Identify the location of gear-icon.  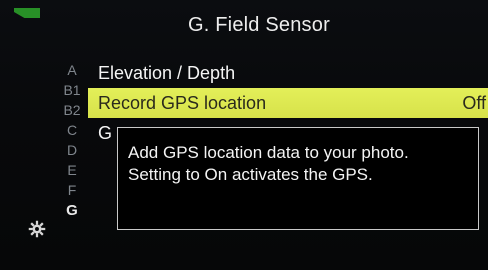
(37, 229).